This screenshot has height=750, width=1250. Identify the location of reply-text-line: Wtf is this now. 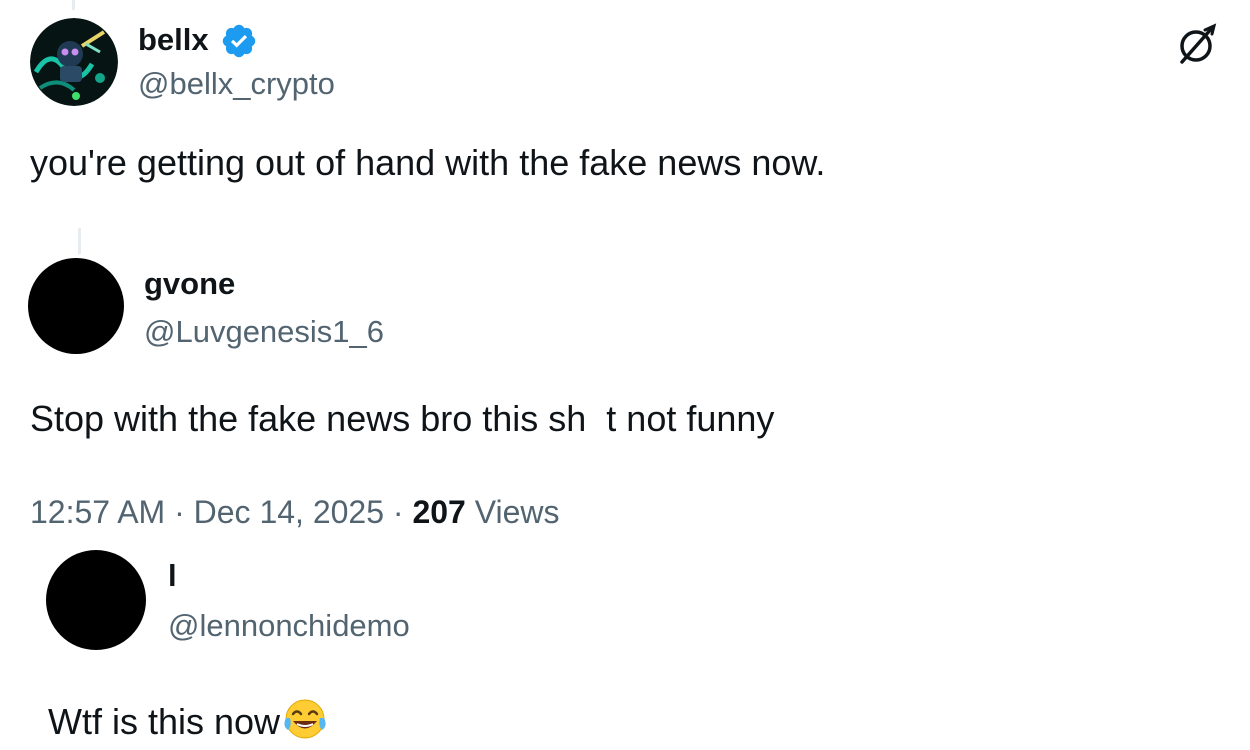
(188, 719).